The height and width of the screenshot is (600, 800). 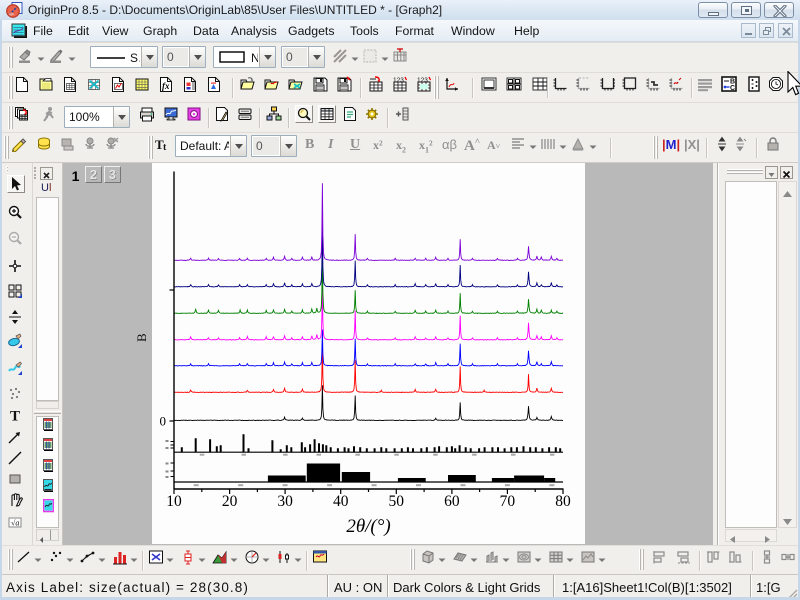 What do you see at coordinates (166, 86) in the screenshot?
I see `svg-text: fx` at bounding box center [166, 86].